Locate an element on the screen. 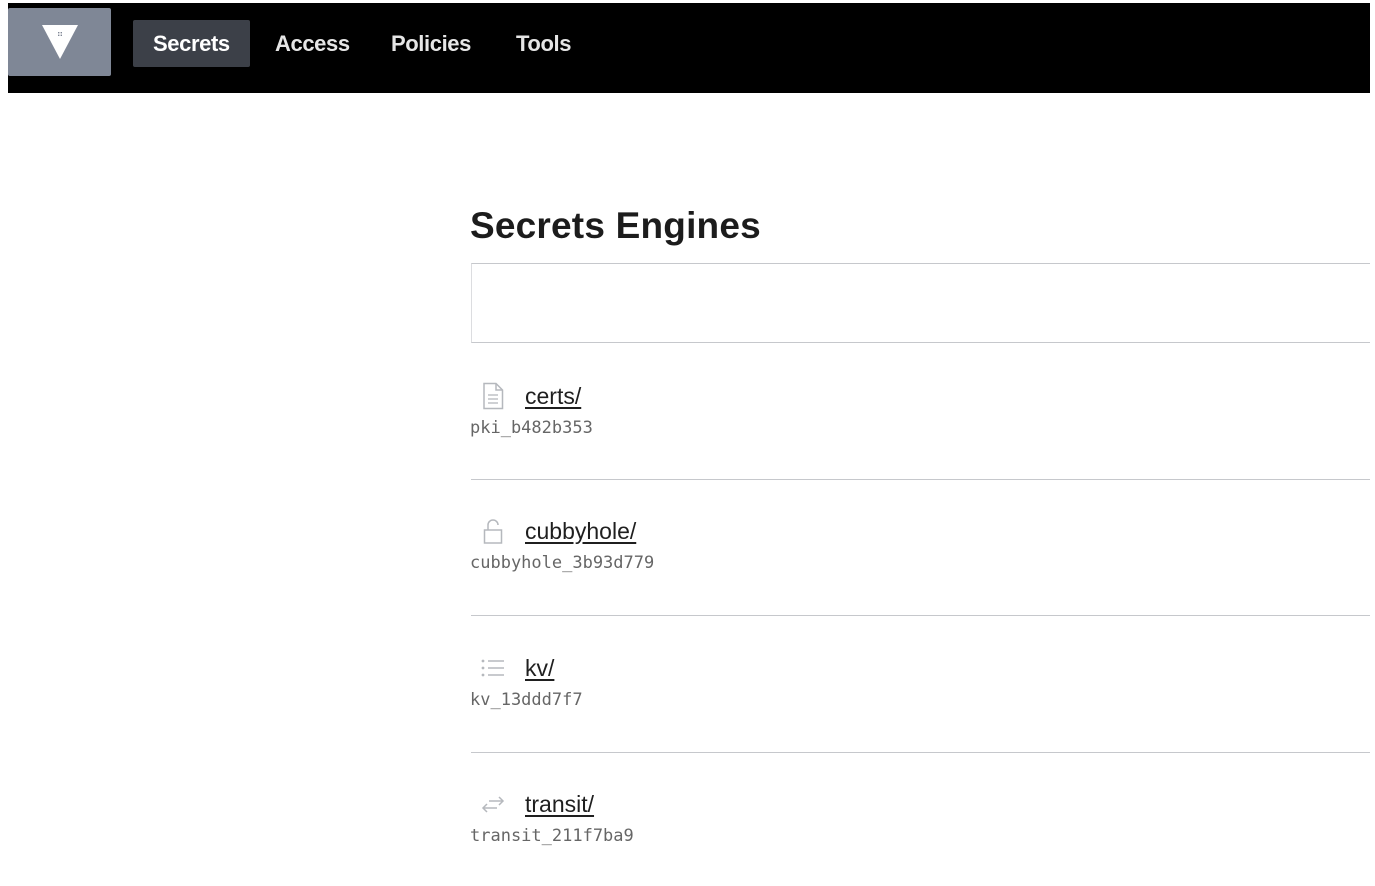  nav-item-tools: Tools is located at coordinates (543, 43).